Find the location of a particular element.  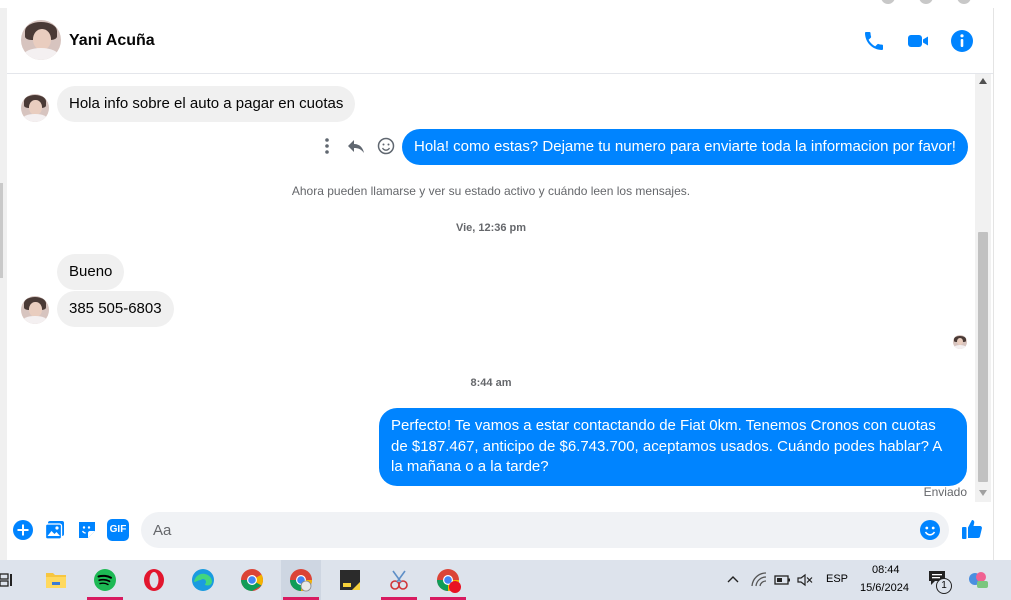

incoming-message: 385 505-6803 is located at coordinates (115, 309).